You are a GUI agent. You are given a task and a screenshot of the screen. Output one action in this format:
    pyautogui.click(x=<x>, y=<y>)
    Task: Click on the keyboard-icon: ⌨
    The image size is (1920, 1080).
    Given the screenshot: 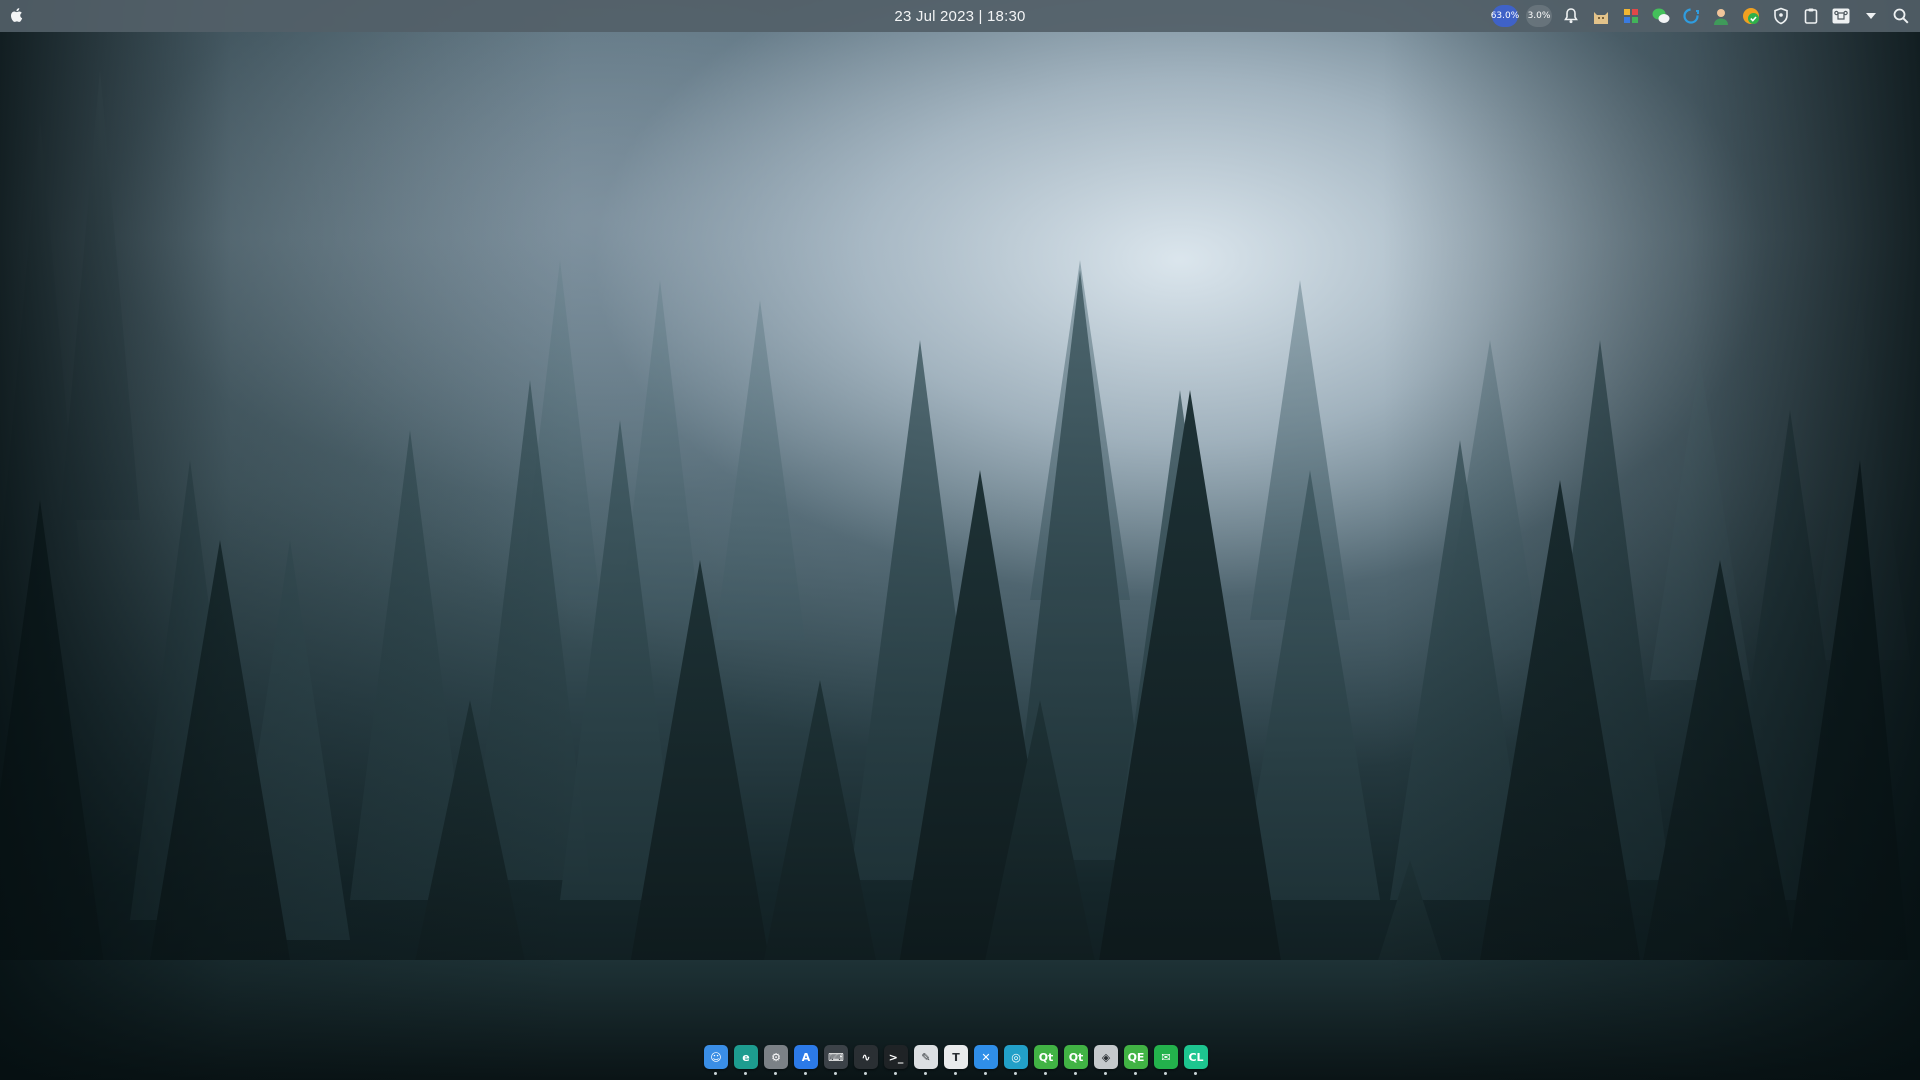 What is the action you would take?
    pyautogui.click(x=836, y=1060)
    